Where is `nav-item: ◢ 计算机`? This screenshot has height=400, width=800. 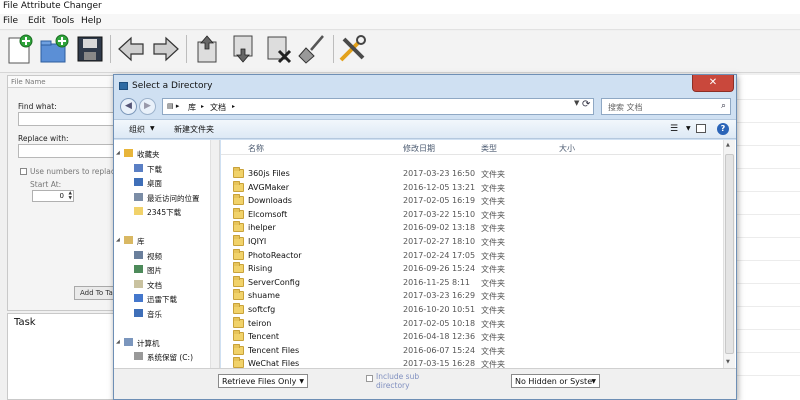
nav-item: ◢ 计算机 is located at coordinates (161, 342).